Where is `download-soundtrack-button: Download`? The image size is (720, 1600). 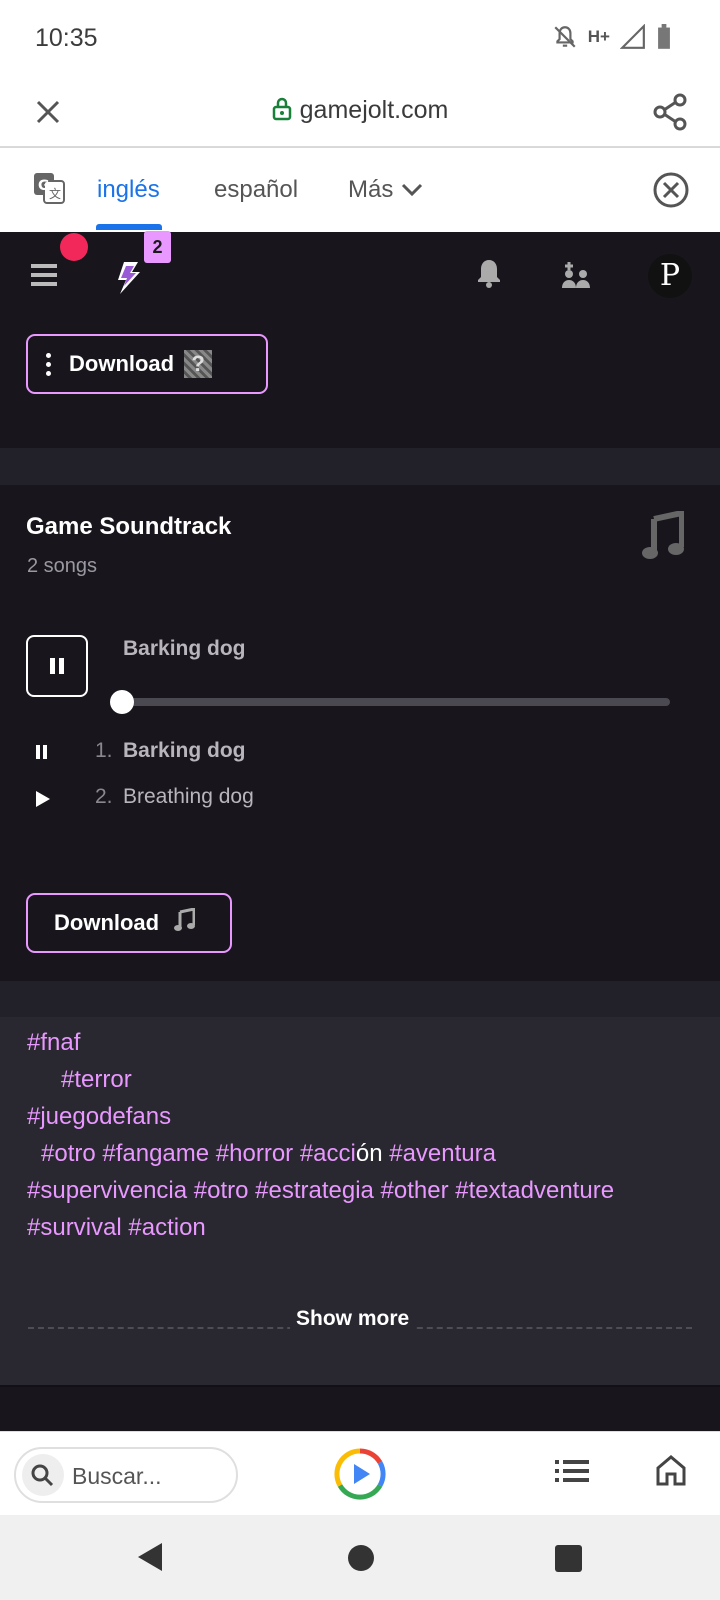 download-soundtrack-button: Download is located at coordinates (129, 923).